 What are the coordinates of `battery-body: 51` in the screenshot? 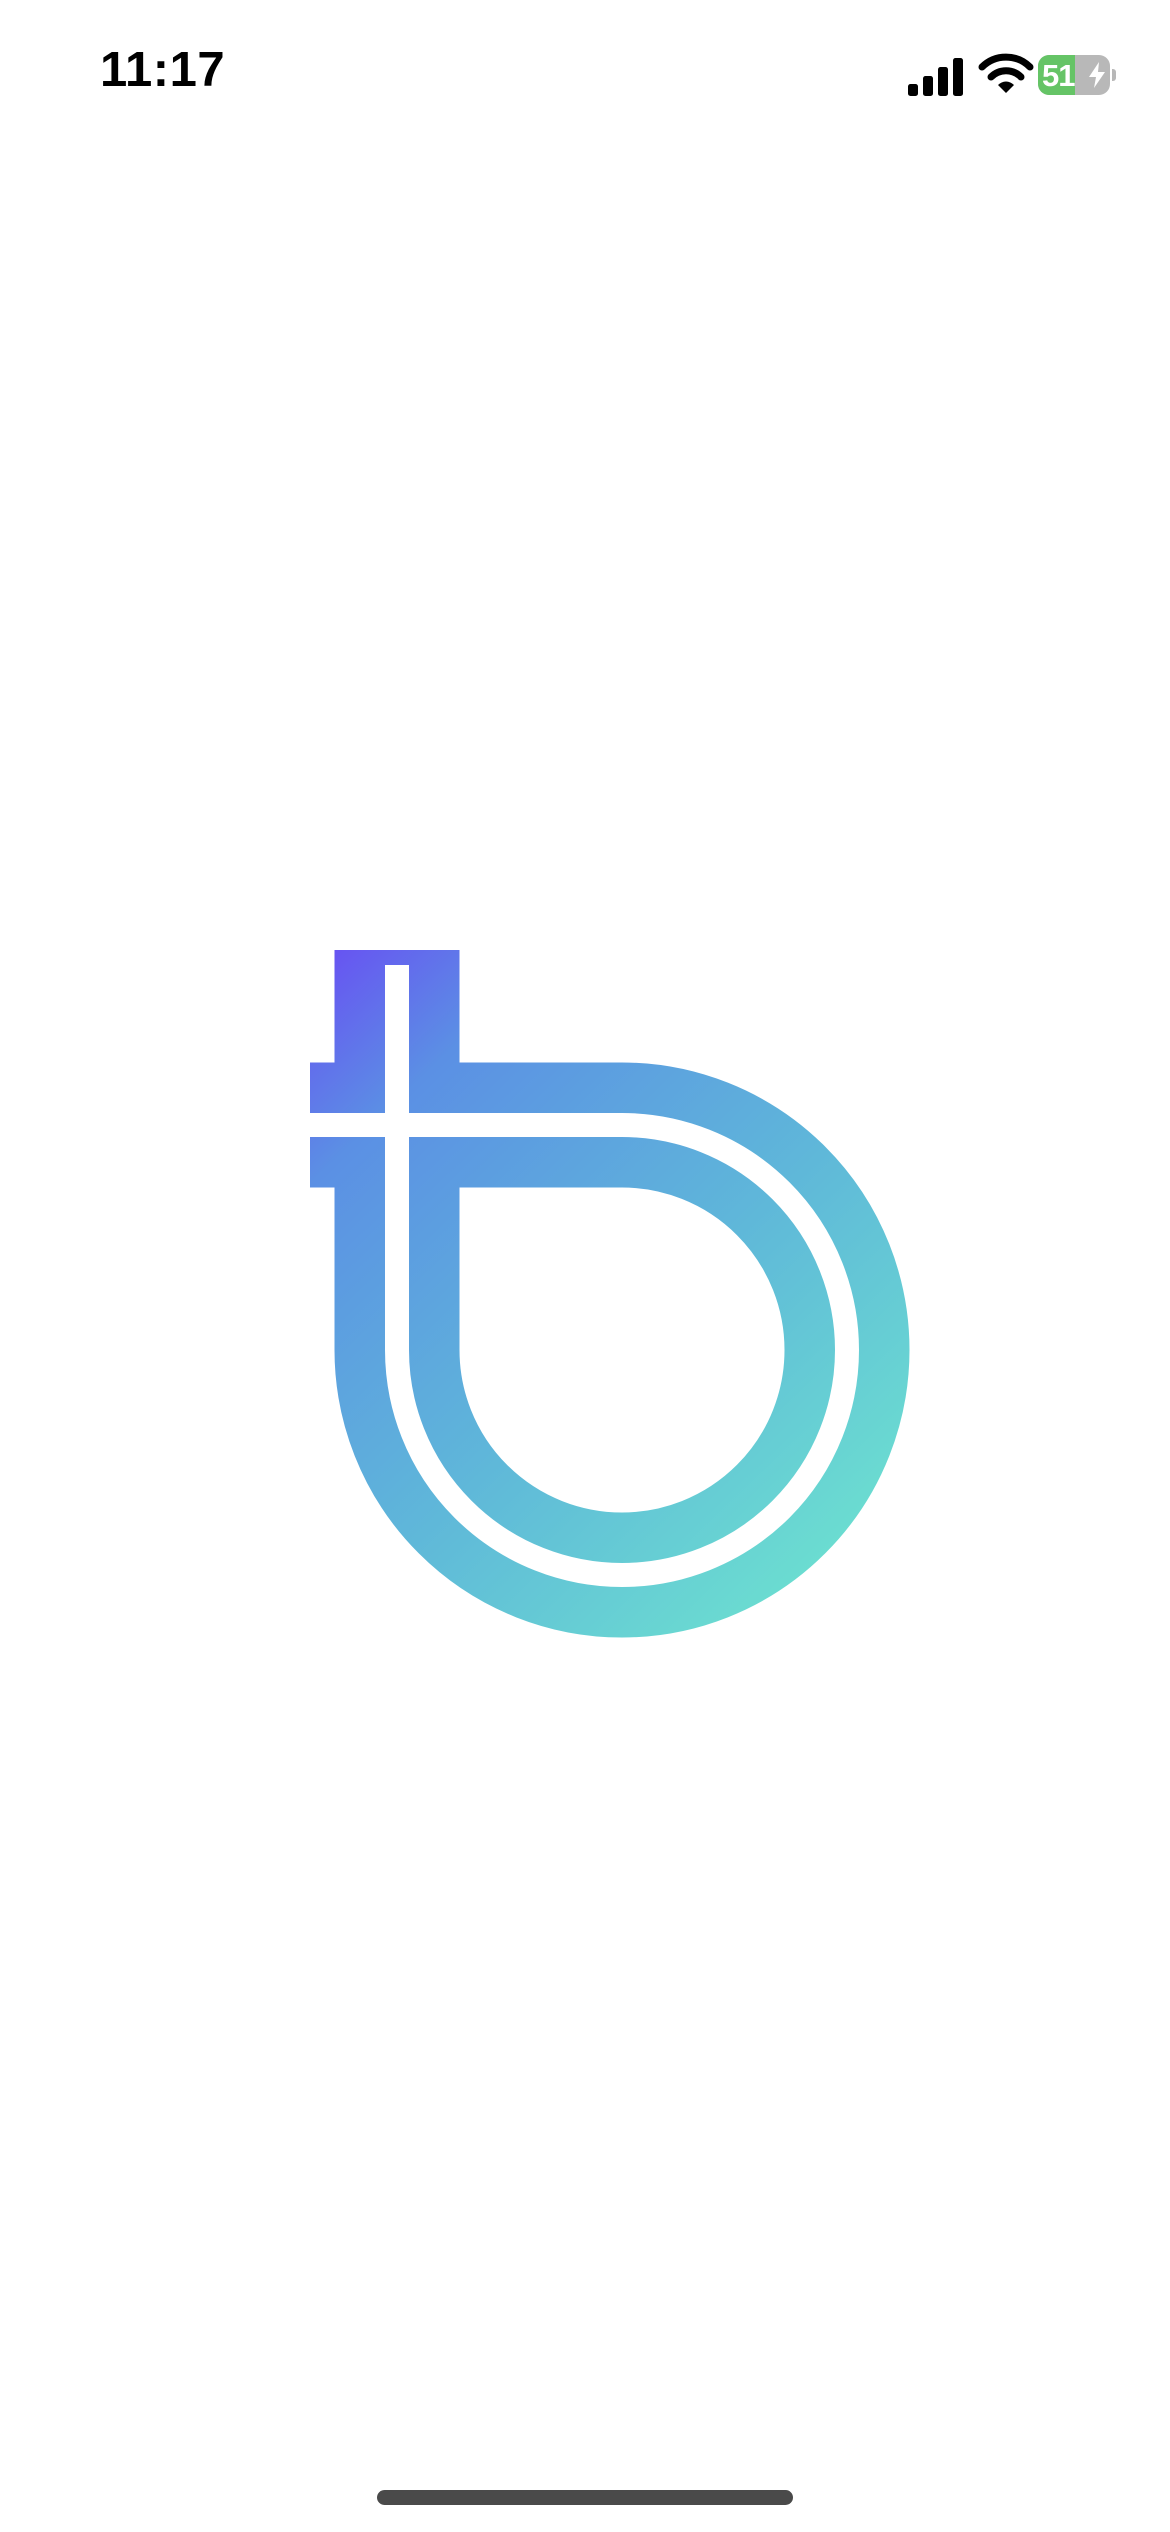 It's located at (1074, 75).